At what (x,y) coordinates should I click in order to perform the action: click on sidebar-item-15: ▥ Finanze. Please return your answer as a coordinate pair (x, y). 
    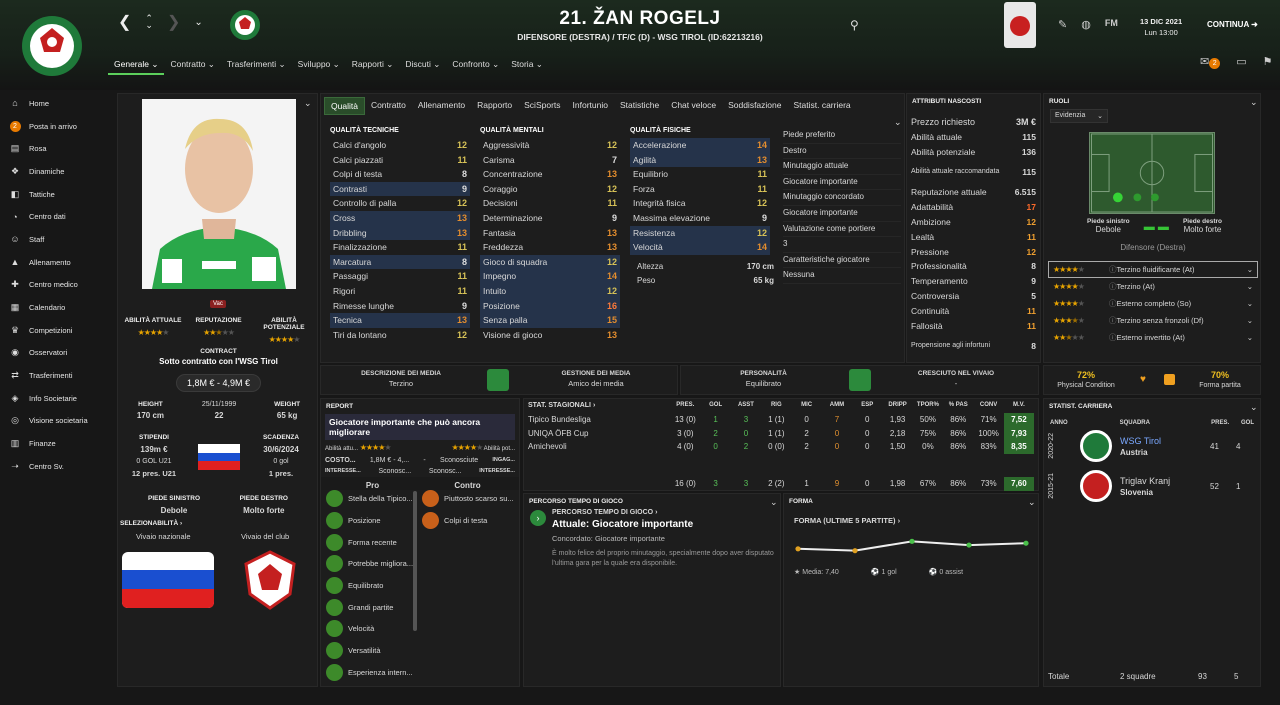
    Looking at the image, I should click on (55, 443).